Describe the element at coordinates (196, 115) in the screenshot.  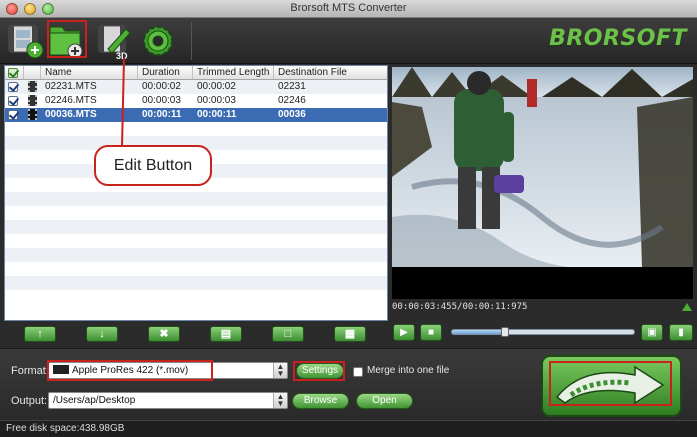
I see `table-row-selected: 00036.MTS 00:00:11 00:00:11 00036` at that location.